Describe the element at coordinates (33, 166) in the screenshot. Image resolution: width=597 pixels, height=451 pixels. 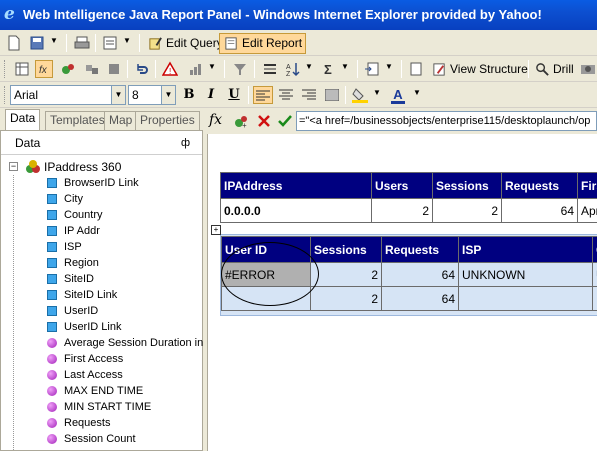
I see `universe-icon` at that location.